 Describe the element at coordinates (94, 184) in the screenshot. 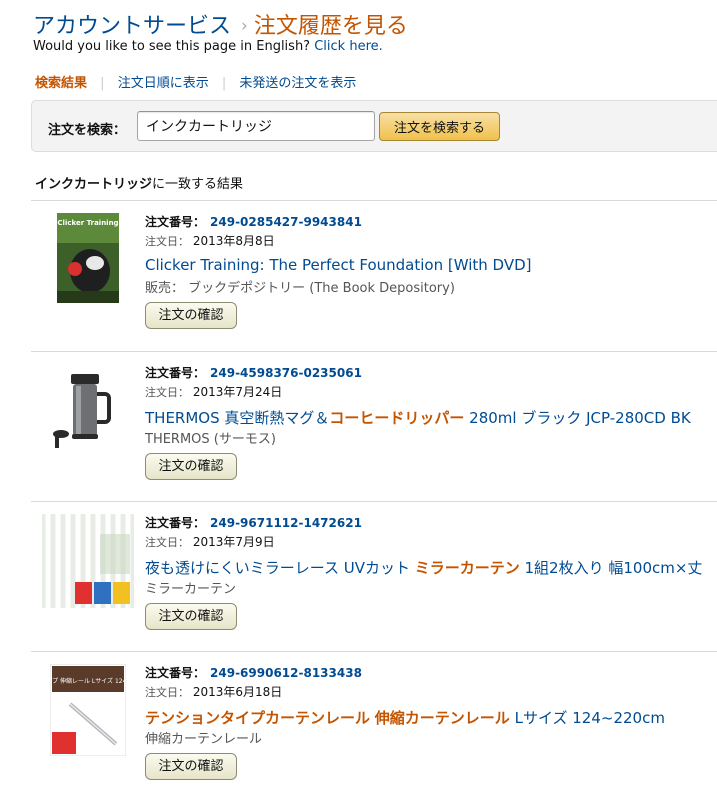

I see `results-query: インクカートリッジ` at that location.